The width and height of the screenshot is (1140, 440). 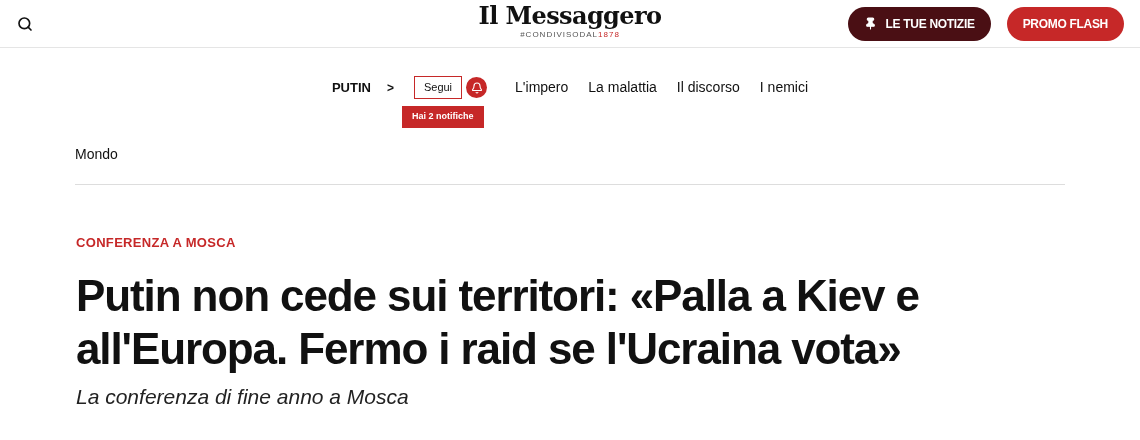 I want to click on topic-link: L'impero, so click(x=542, y=87).